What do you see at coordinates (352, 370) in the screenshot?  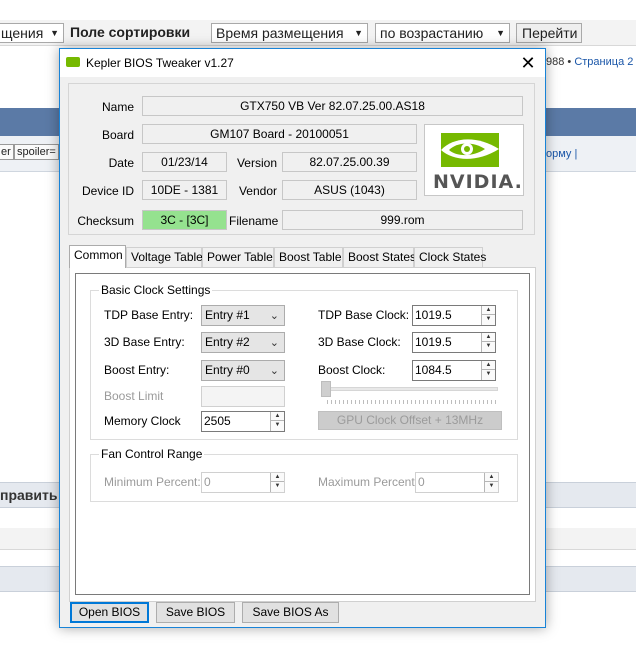 I see `boost-clock-label: Boost Clock:` at bounding box center [352, 370].